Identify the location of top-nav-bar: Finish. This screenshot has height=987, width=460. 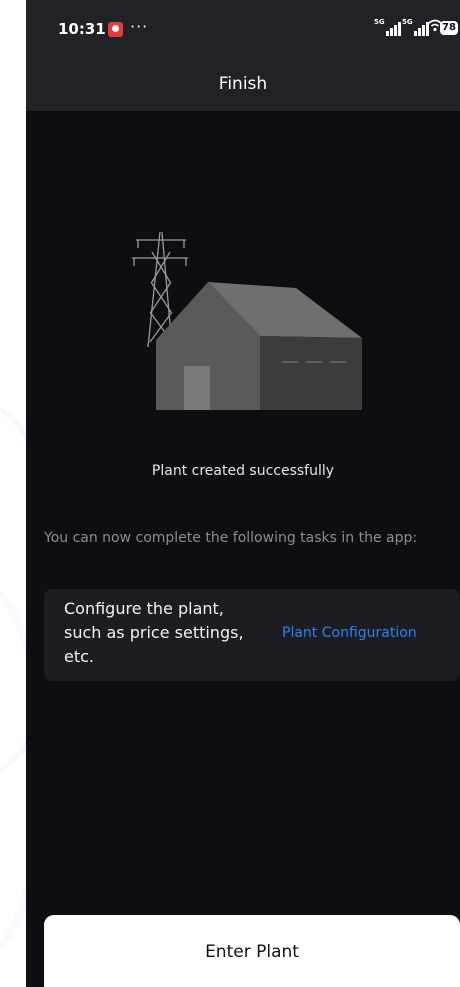
(243, 85).